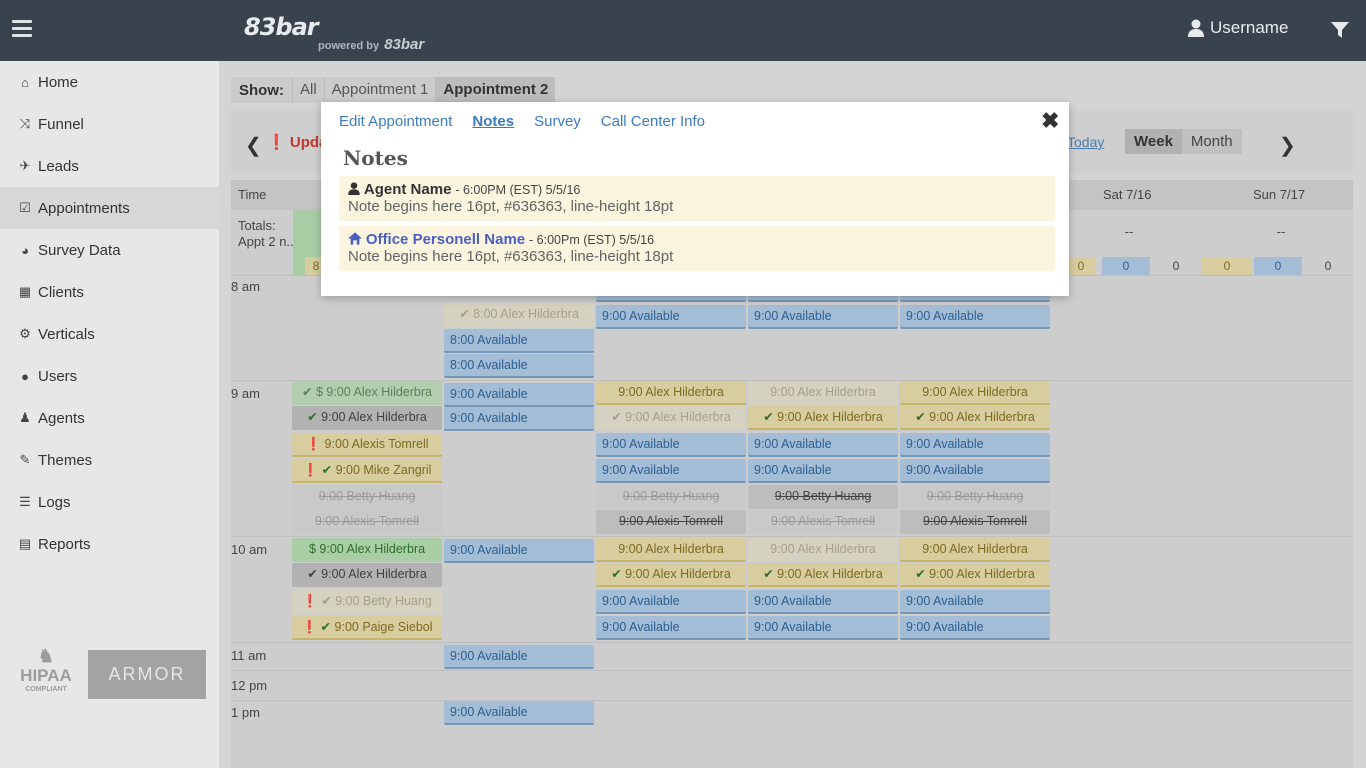  What do you see at coordinates (1050, 121) in the screenshot?
I see `close-icon: ✖` at bounding box center [1050, 121].